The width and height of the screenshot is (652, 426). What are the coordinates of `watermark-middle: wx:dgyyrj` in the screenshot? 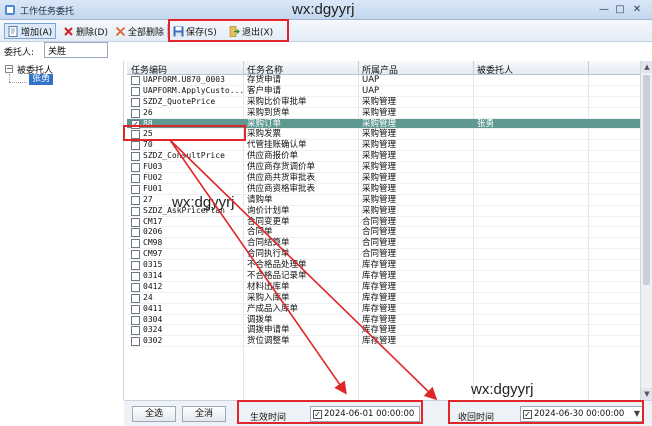 It's located at (203, 202).